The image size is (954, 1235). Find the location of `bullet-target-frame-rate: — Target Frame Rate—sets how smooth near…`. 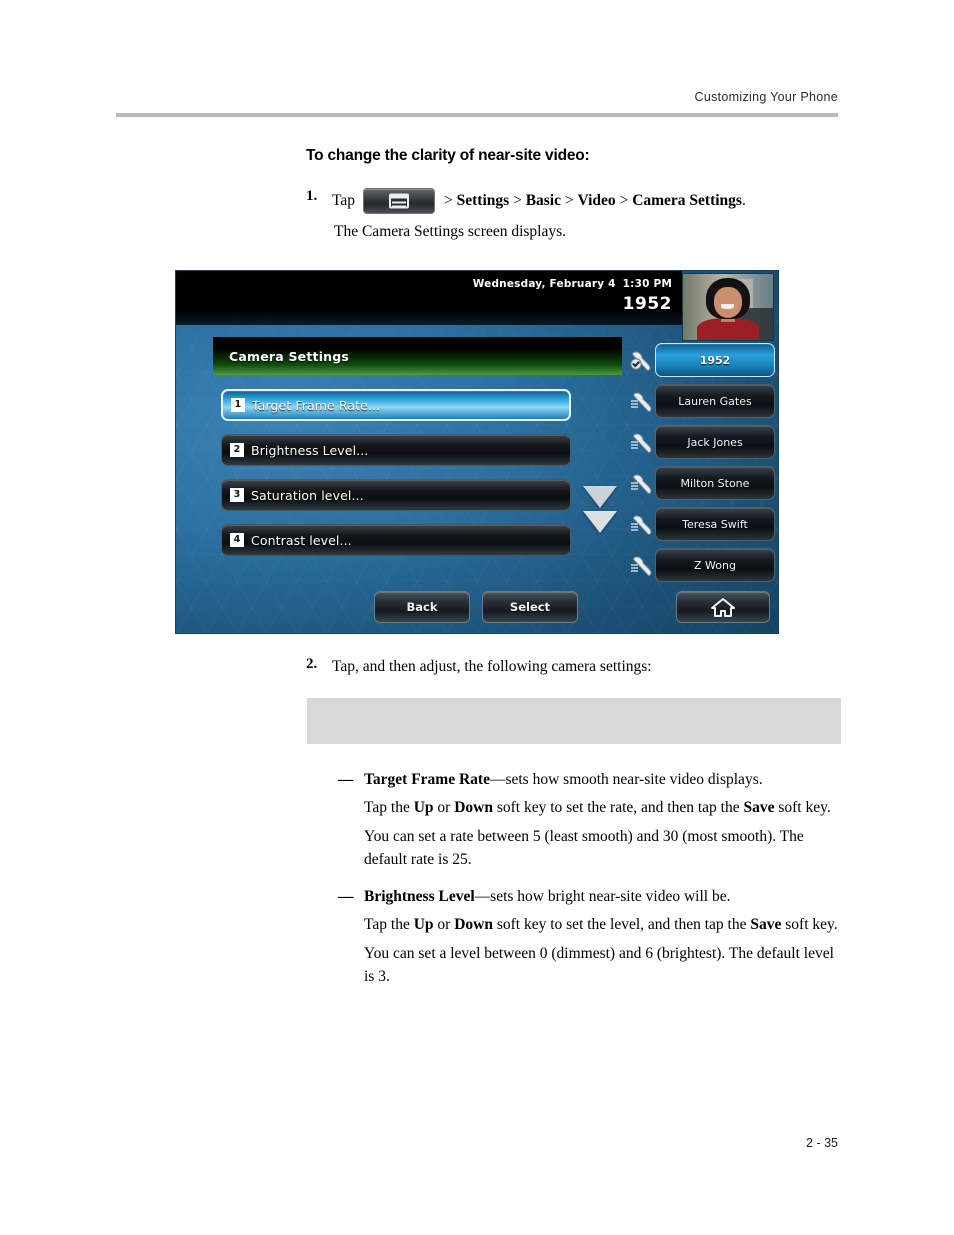

bullet-target-frame-rate: — Target Frame Rate—sets how smooth near… is located at coordinates (593, 820).